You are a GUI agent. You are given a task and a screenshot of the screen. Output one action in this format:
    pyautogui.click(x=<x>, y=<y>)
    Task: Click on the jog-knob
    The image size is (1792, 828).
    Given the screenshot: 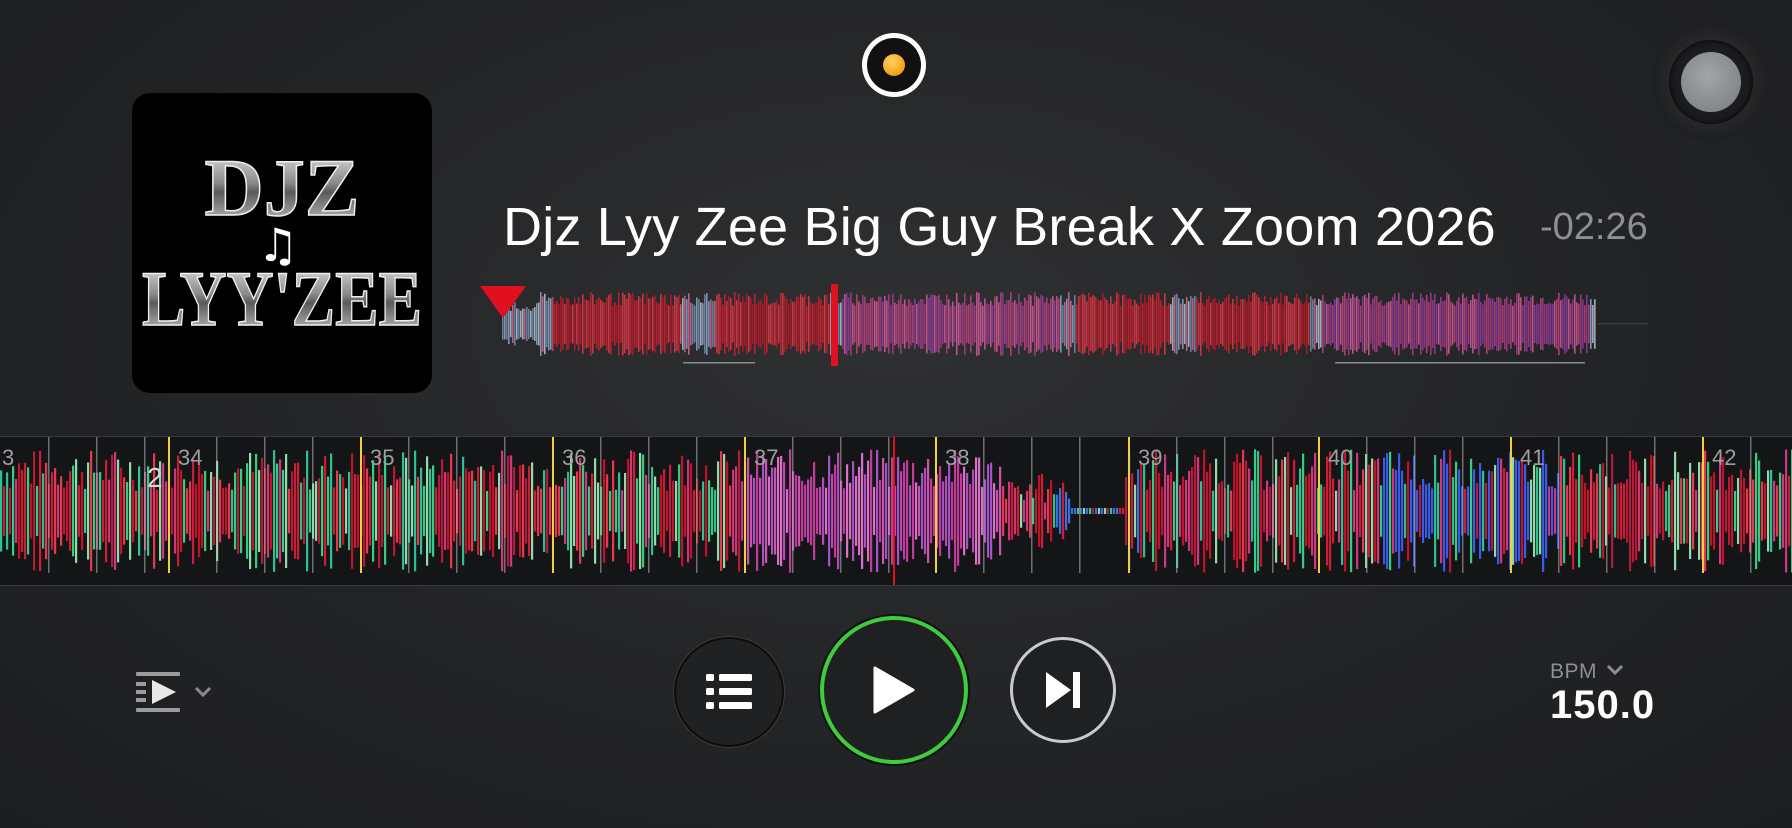 What is the action you would take?
    pyautogui.click(x=1711, y=82)
    